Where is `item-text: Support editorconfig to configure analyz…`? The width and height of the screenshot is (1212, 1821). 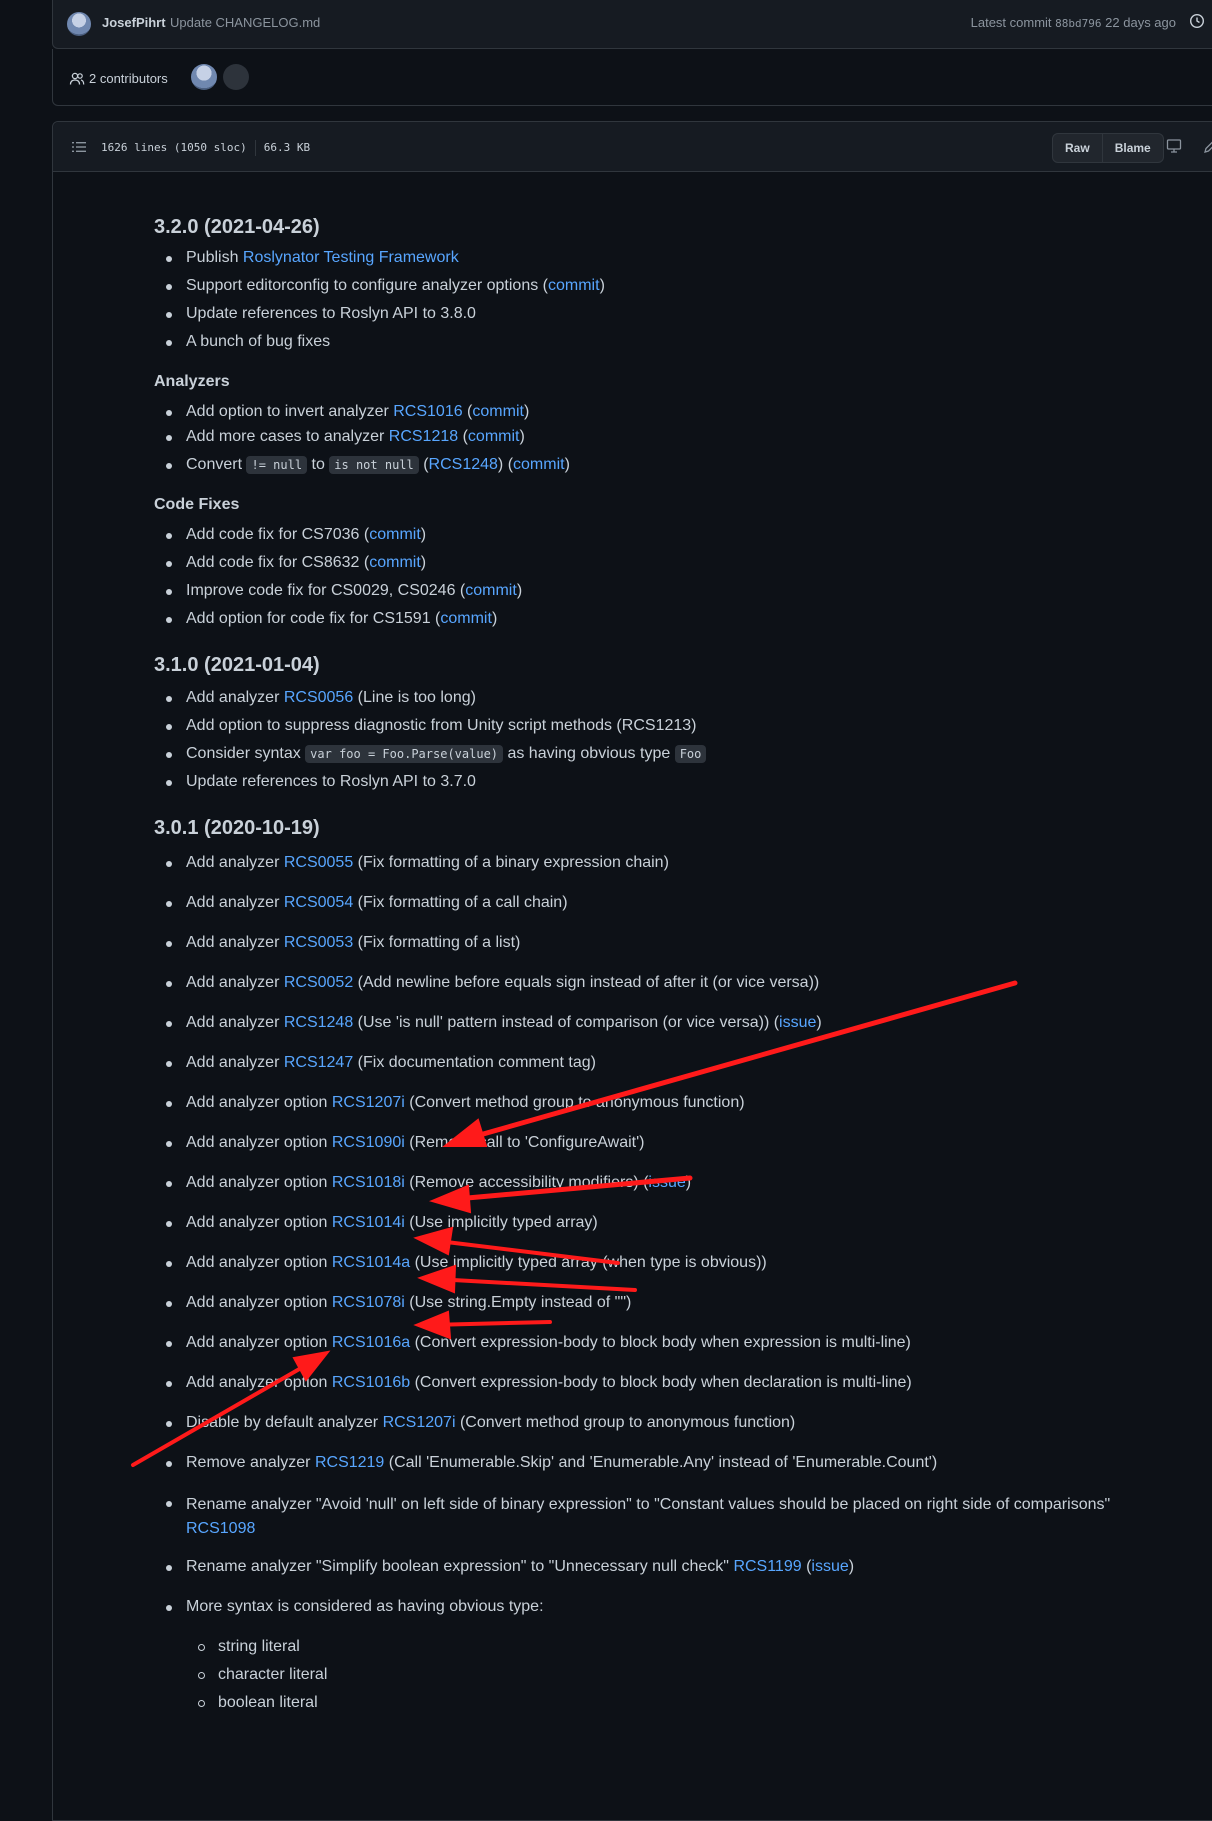
item-text: Support editorconfig to configure analyz… is located at coordinates (367, 285).